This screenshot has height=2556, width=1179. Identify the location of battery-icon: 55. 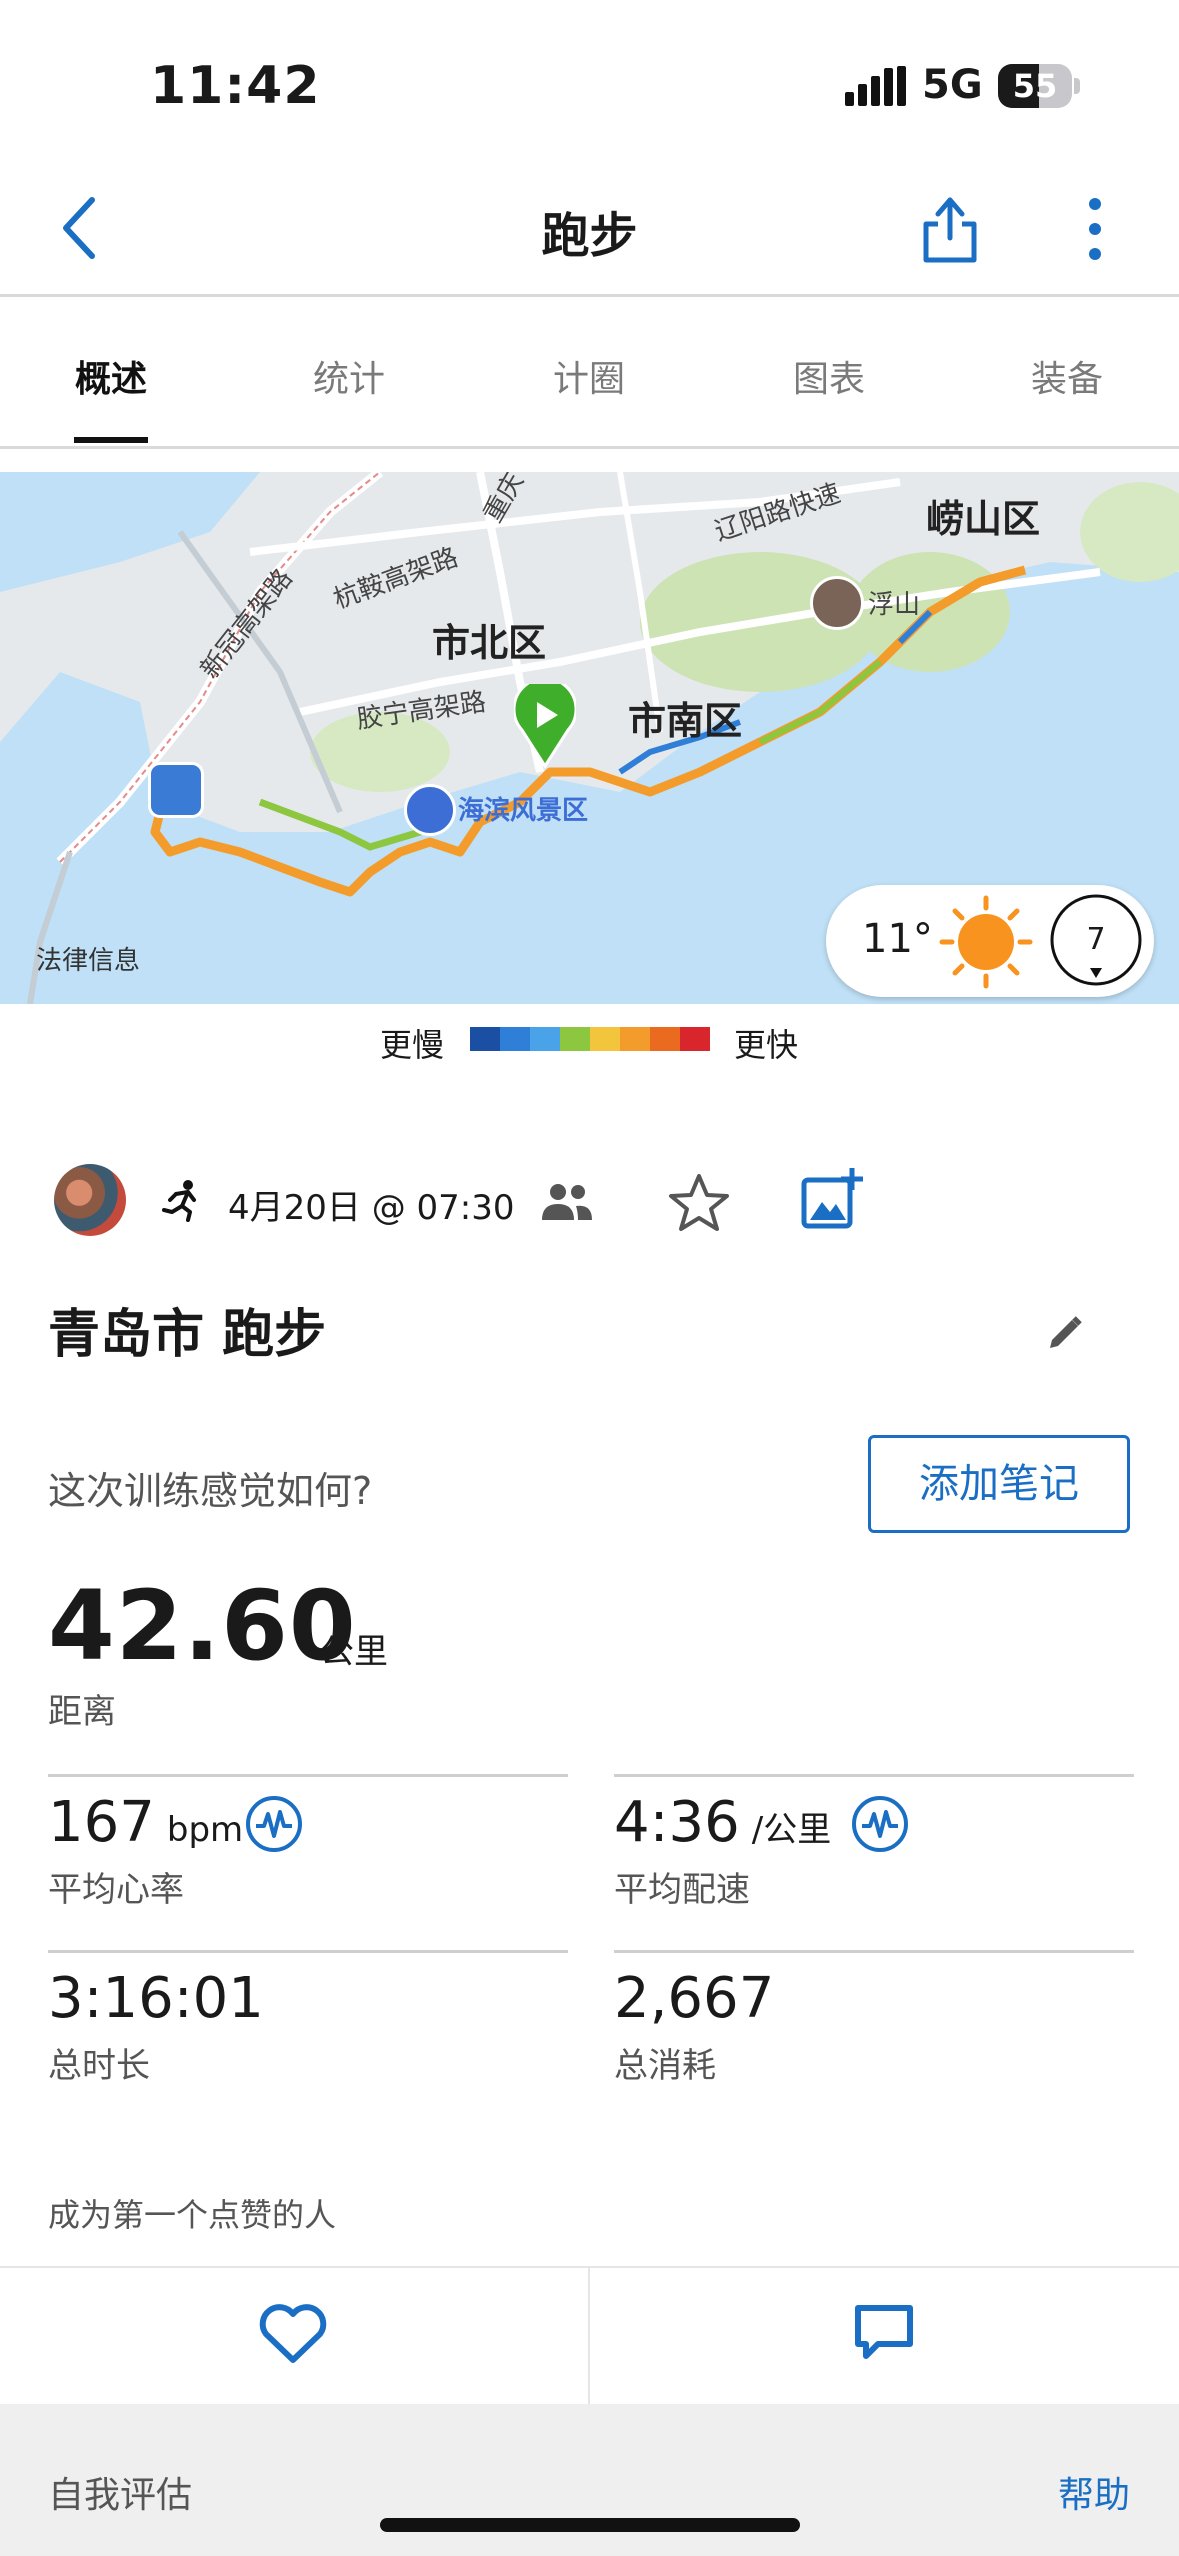
(1039, 86).